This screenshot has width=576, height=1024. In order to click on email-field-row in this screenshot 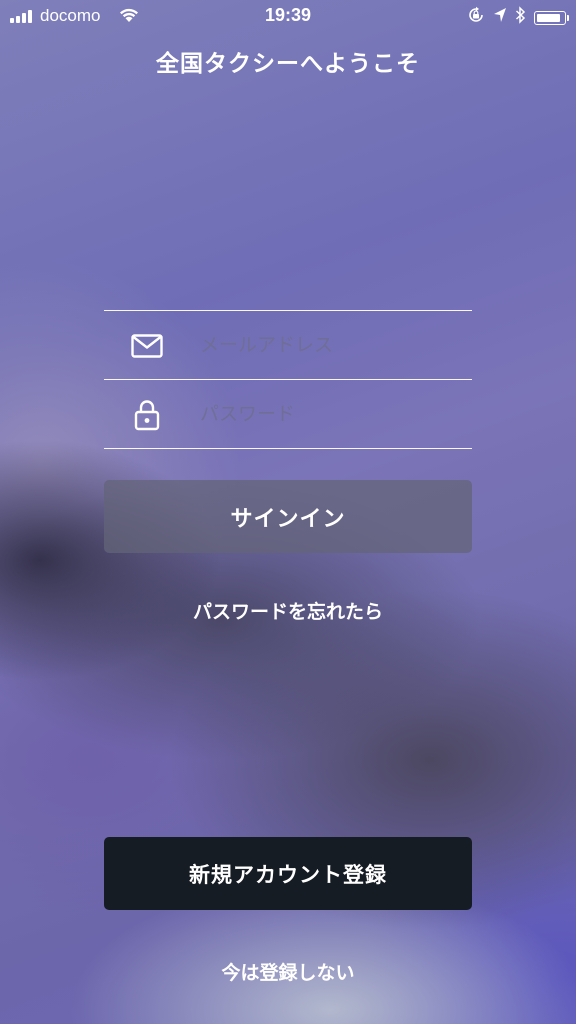, I will do `click(288, 344)`.